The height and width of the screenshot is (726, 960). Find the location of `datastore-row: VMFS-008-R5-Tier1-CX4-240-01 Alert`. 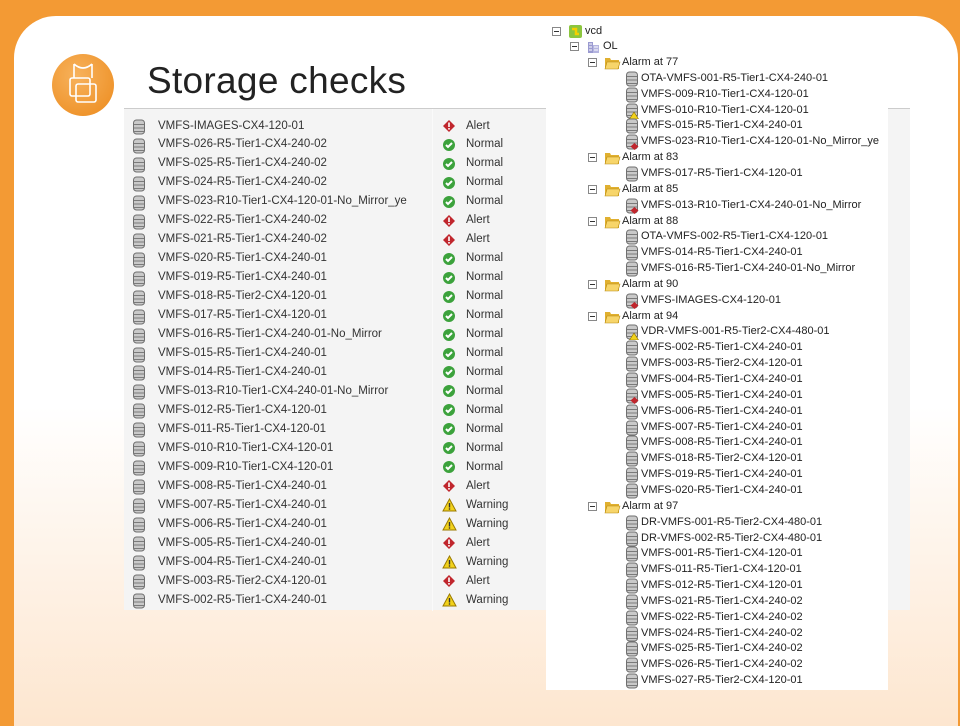

datastore-row: VMFS-008-R5-Tier1-CX4-240-01 Alert is located at coordinates (334, 485).